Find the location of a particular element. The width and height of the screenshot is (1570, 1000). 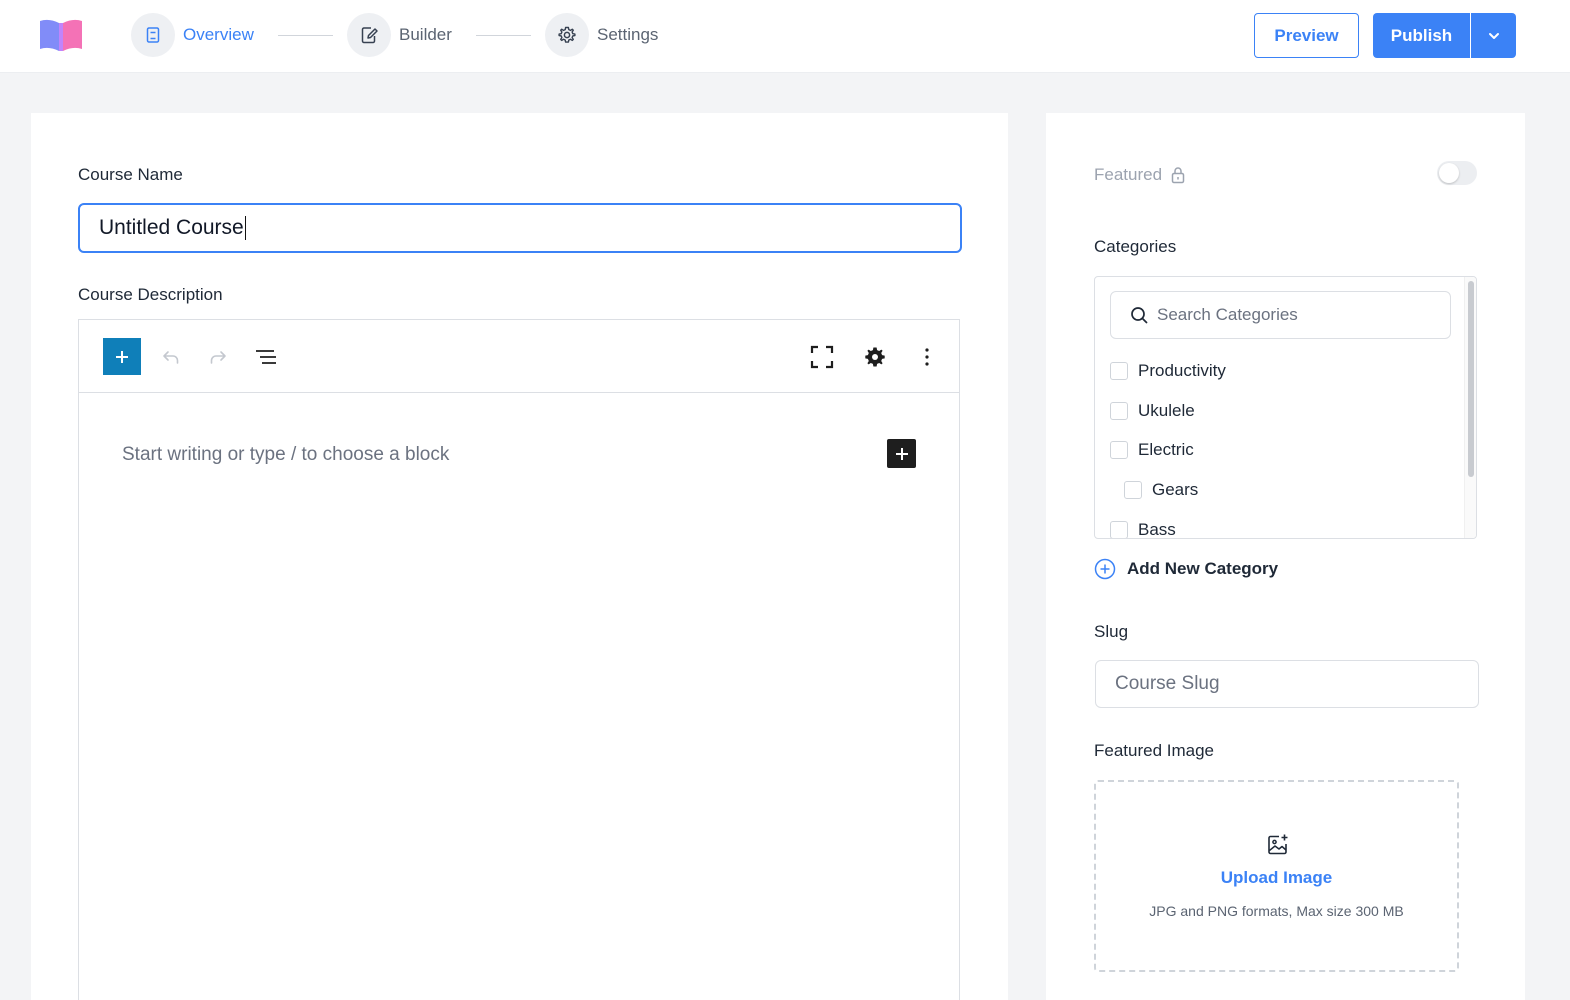

add-category-label: Add New Category is located at coordinates (1203, 568).